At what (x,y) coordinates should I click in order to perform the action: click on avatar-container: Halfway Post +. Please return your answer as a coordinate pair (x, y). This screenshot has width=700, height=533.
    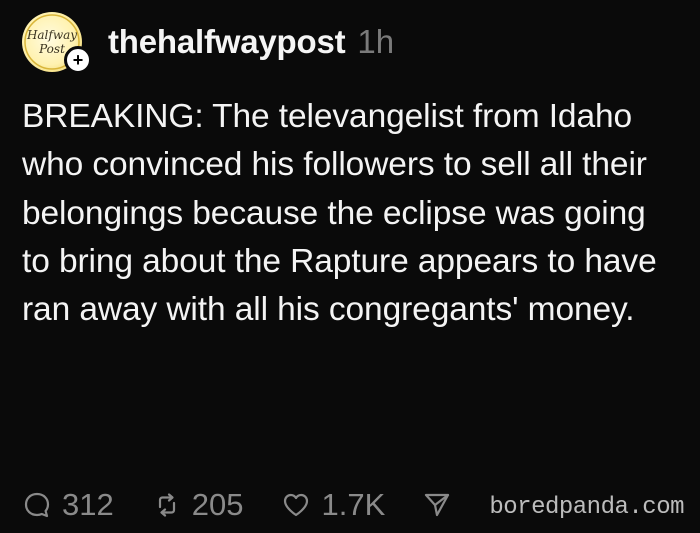
    Looking at the image, I should click on (57, 43).